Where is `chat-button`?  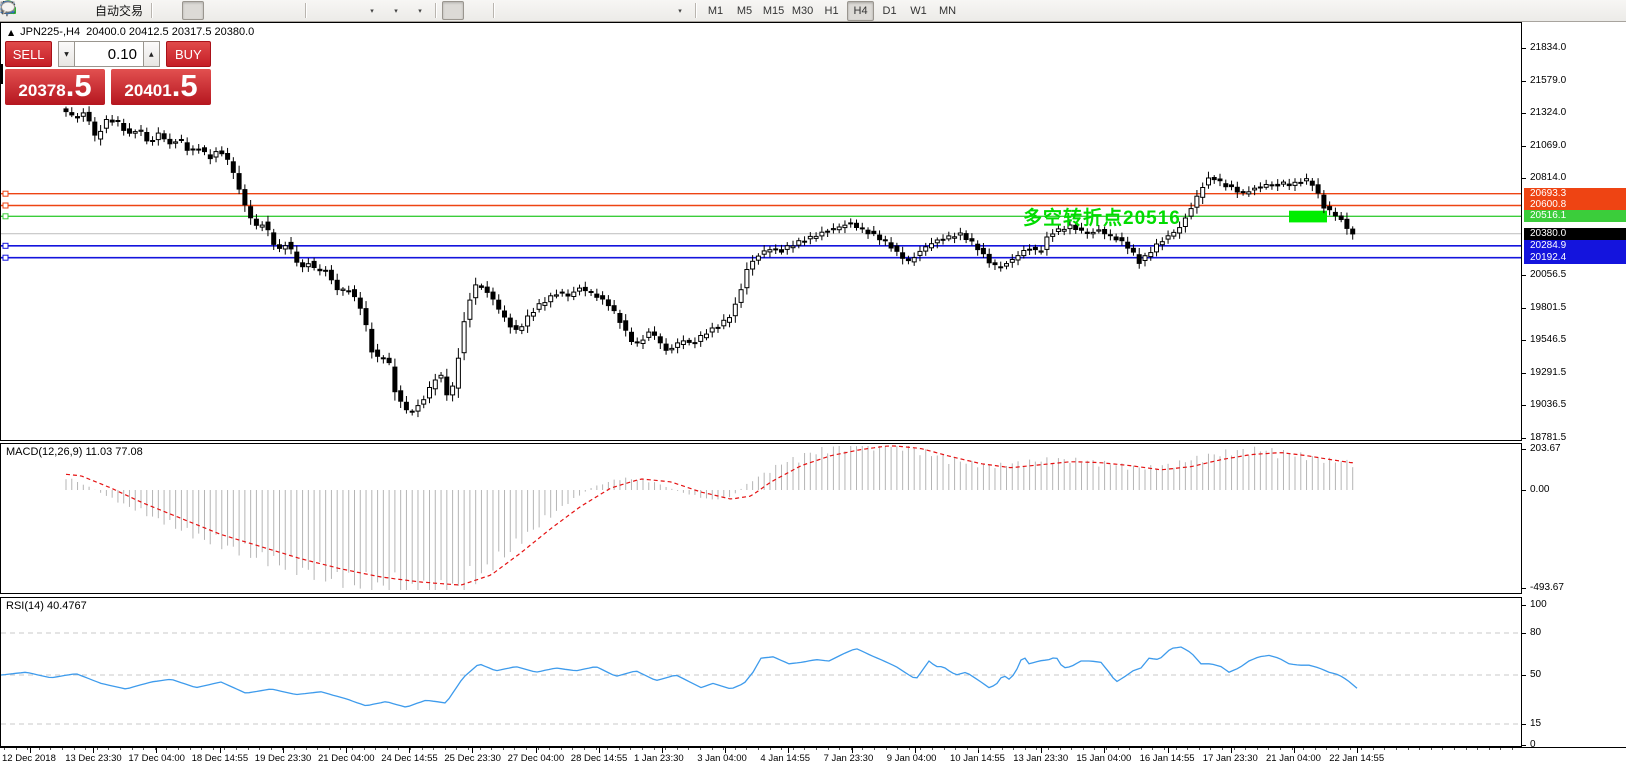
chat-button is located at coordinates (799, 10).